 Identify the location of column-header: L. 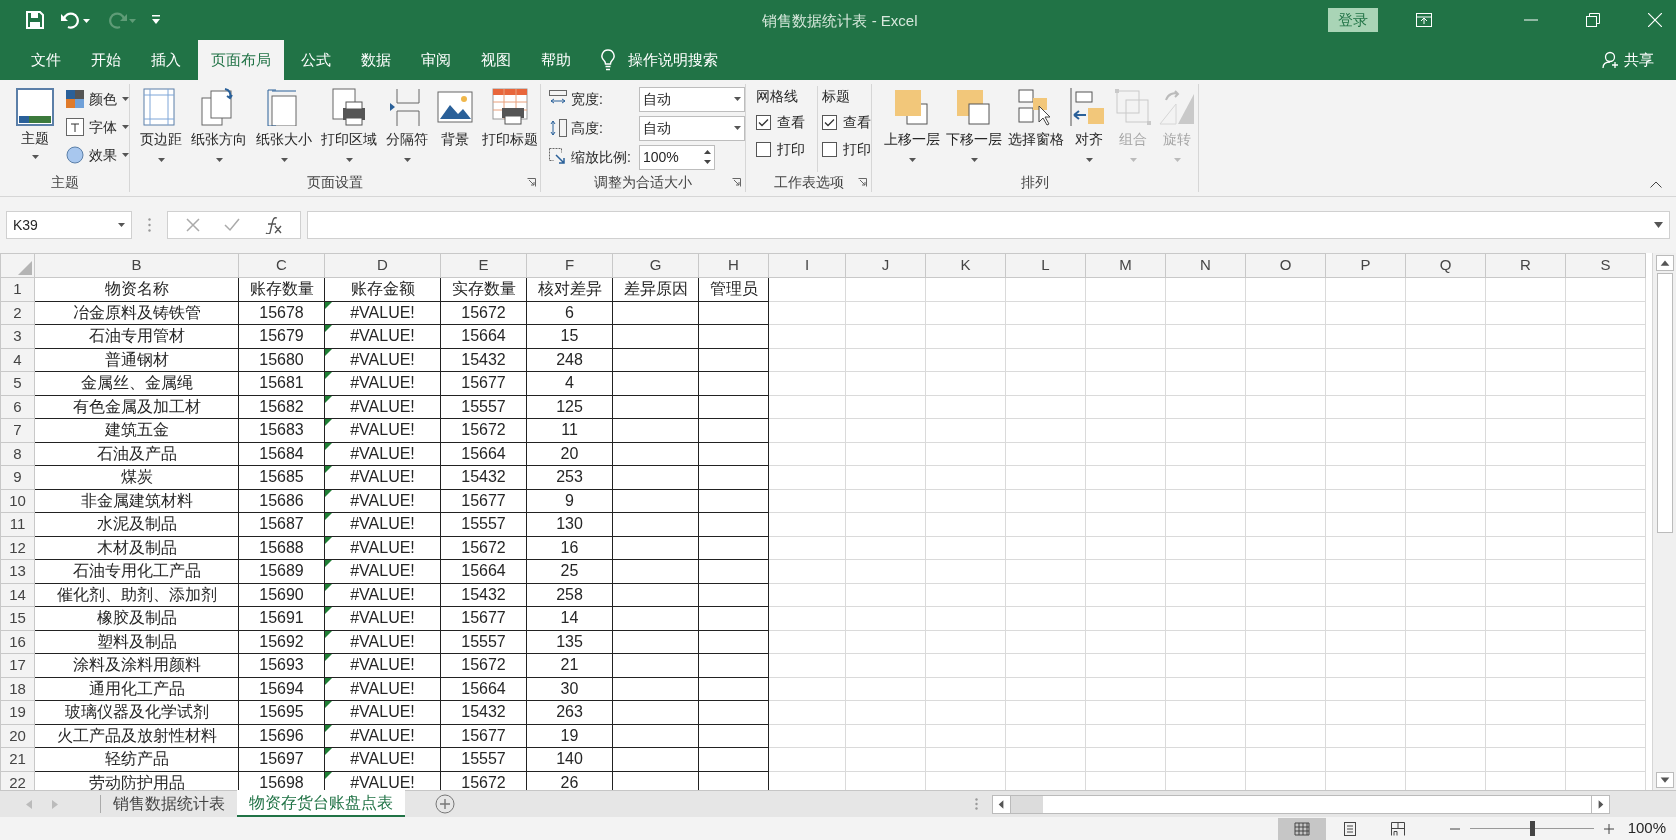
(1045, 265).